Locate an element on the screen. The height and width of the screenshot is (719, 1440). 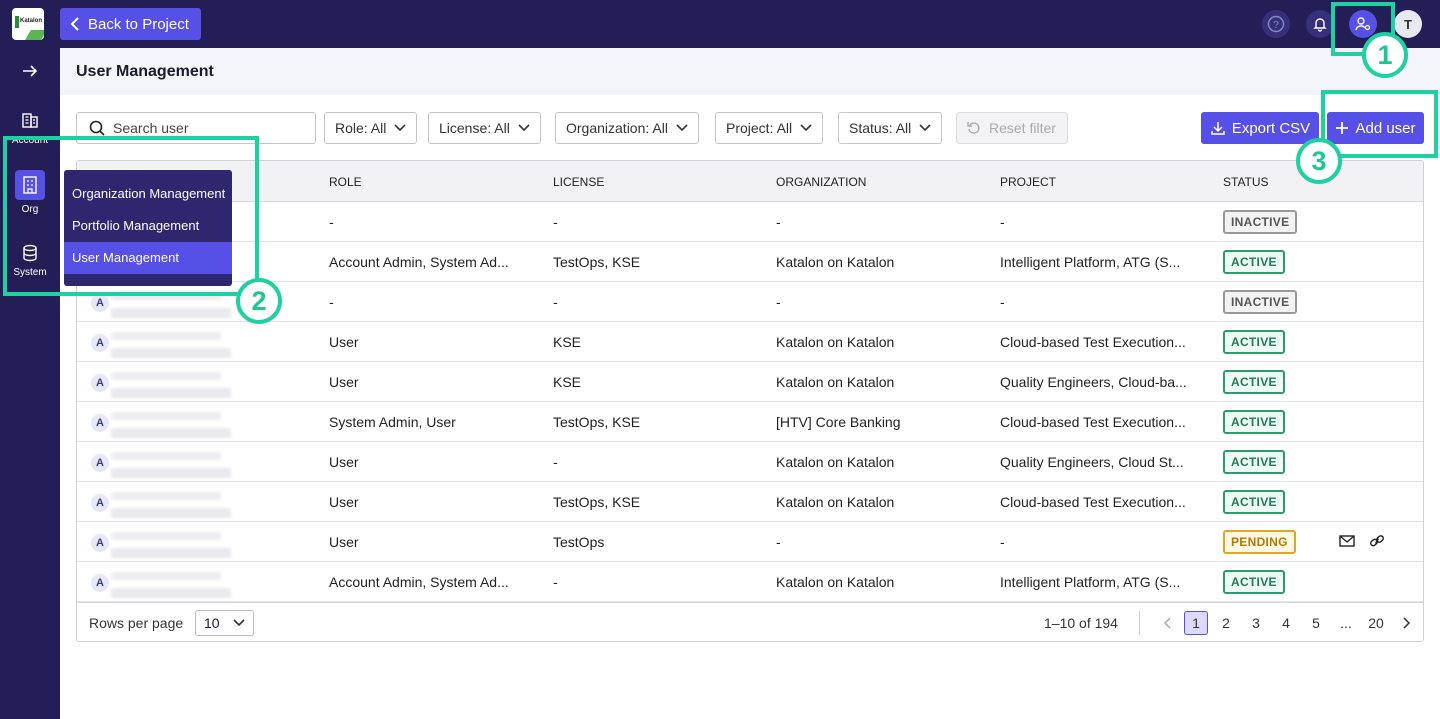
chevron-right-icon is located at coordinates (1407, 623).